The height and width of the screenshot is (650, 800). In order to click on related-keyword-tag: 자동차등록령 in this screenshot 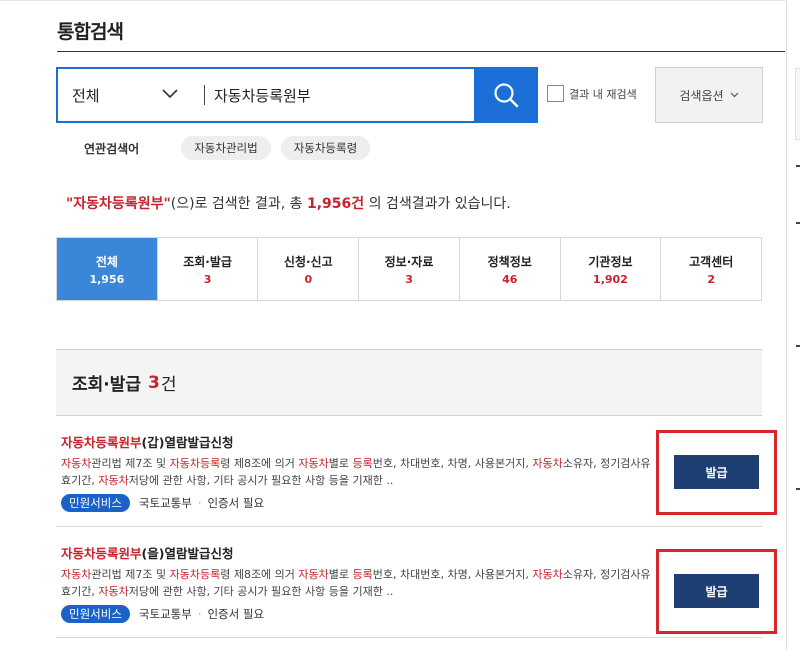, I will do `click(325, 148)`.